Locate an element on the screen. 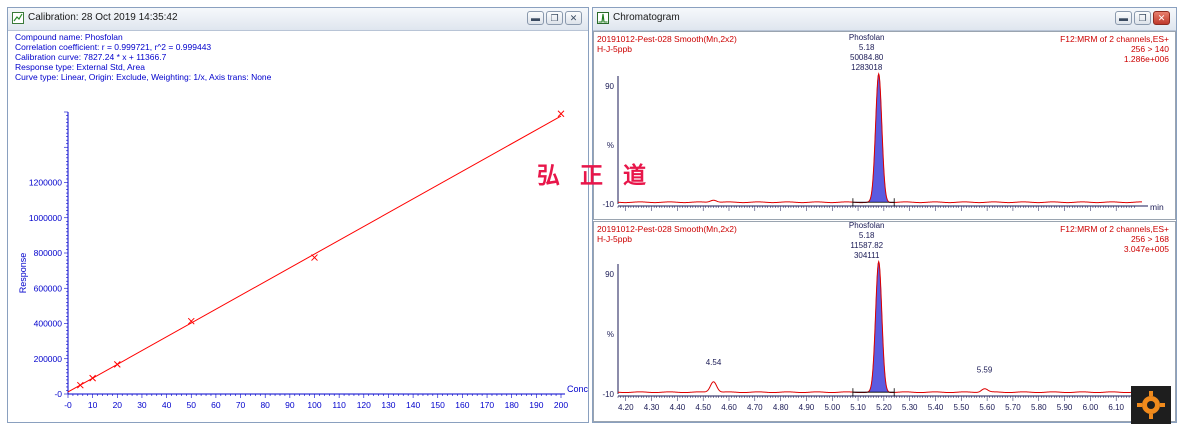 The height and width of the screenshot is (430, 1185). x-tick-label: 4.90 is located at coordinates (807, 407).